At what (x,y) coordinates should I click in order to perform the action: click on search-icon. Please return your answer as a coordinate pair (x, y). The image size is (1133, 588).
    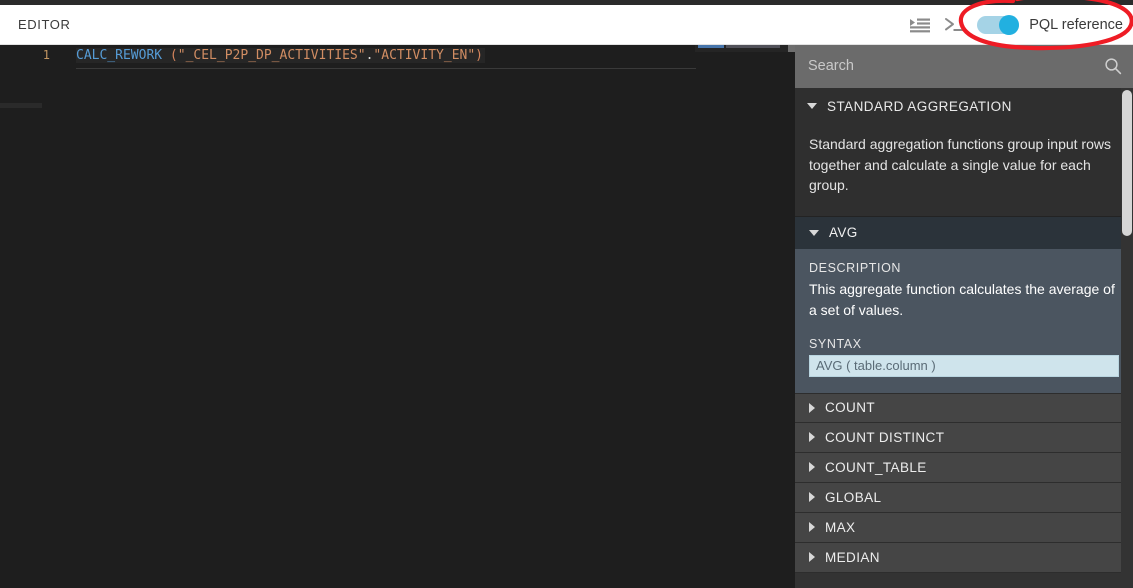
    Looking at the image, I should click on (1113, 68).